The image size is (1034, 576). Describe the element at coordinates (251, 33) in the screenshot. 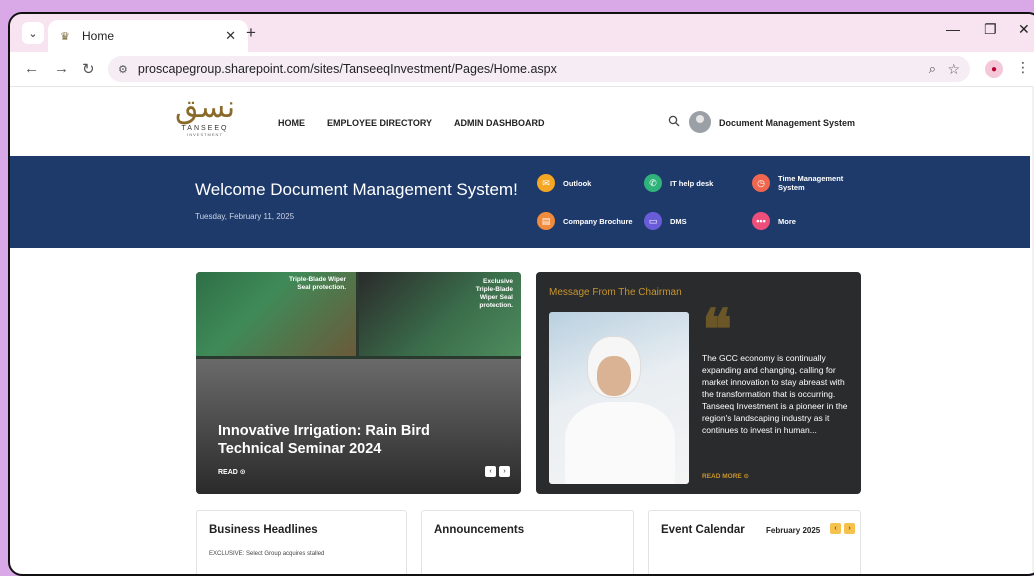

I see `new-tab-button: +` at that location.